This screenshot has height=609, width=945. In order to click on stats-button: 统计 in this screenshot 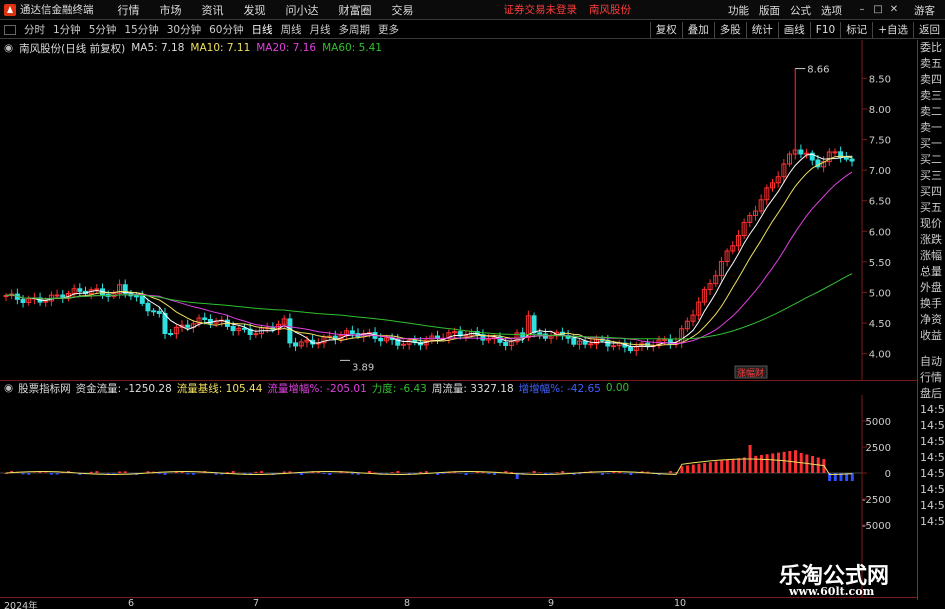, I will do `click(761, 30)`.